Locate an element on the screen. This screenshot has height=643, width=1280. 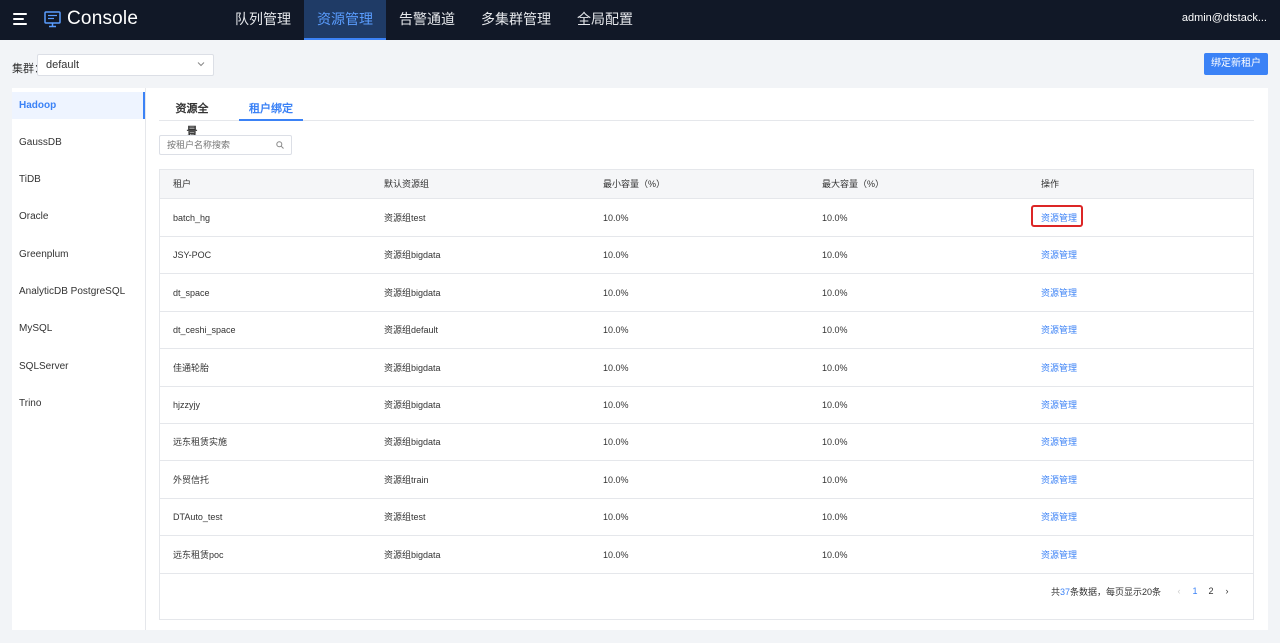
prev-page-button: ‹ is located at coordinates (1179, 591).